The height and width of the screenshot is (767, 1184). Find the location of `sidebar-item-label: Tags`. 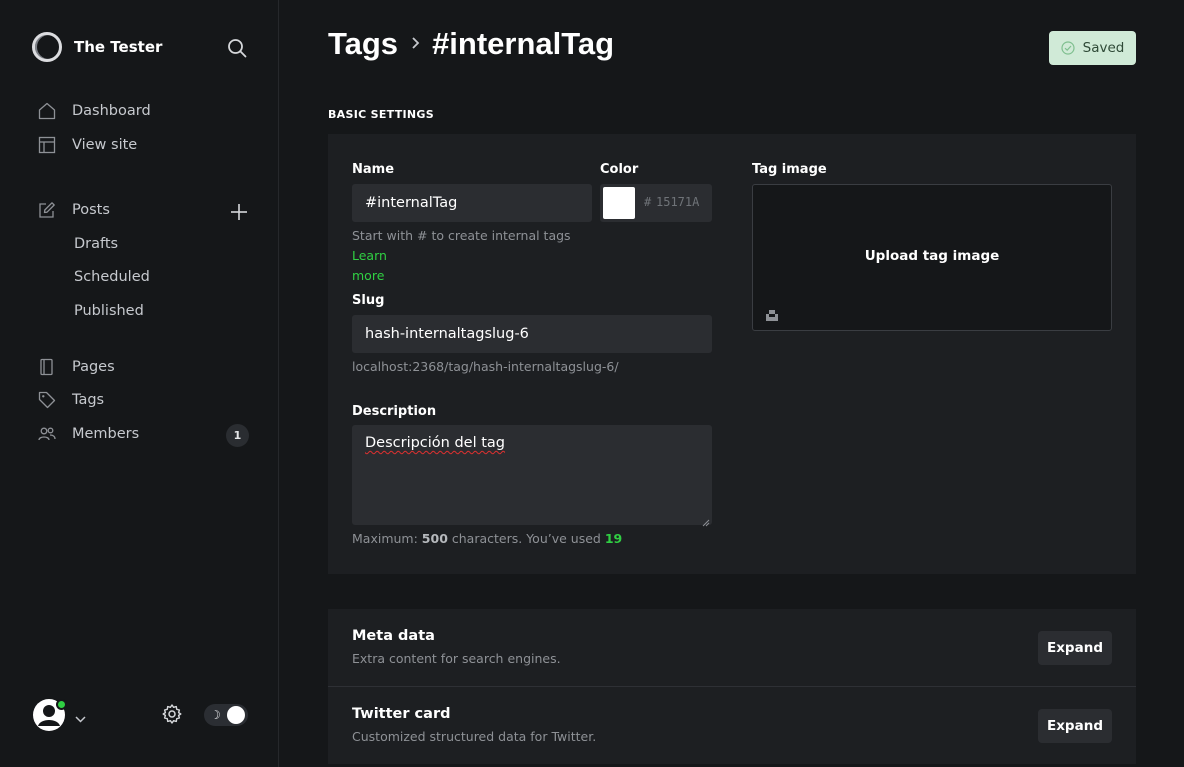

sidebar-item-label: Tags is located at coordinates (88, 400).